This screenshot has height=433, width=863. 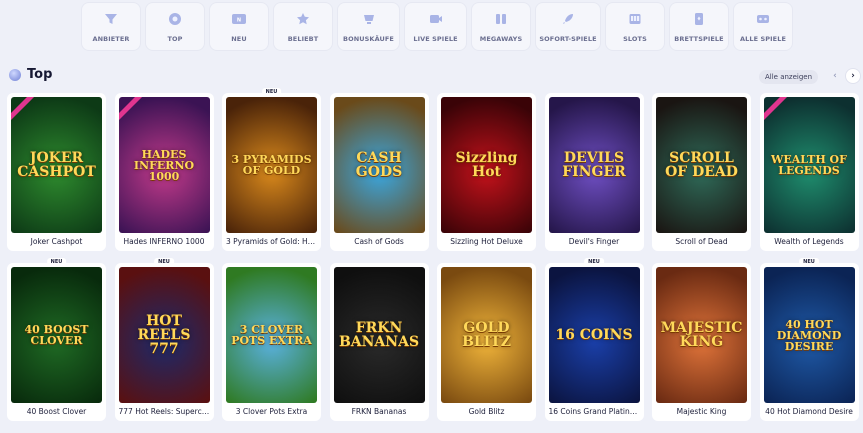 What do you see at coordinates (379, 411) in the screenshot?
I see `game-title: FRKN Bananas` at bounding box center [379, 411].